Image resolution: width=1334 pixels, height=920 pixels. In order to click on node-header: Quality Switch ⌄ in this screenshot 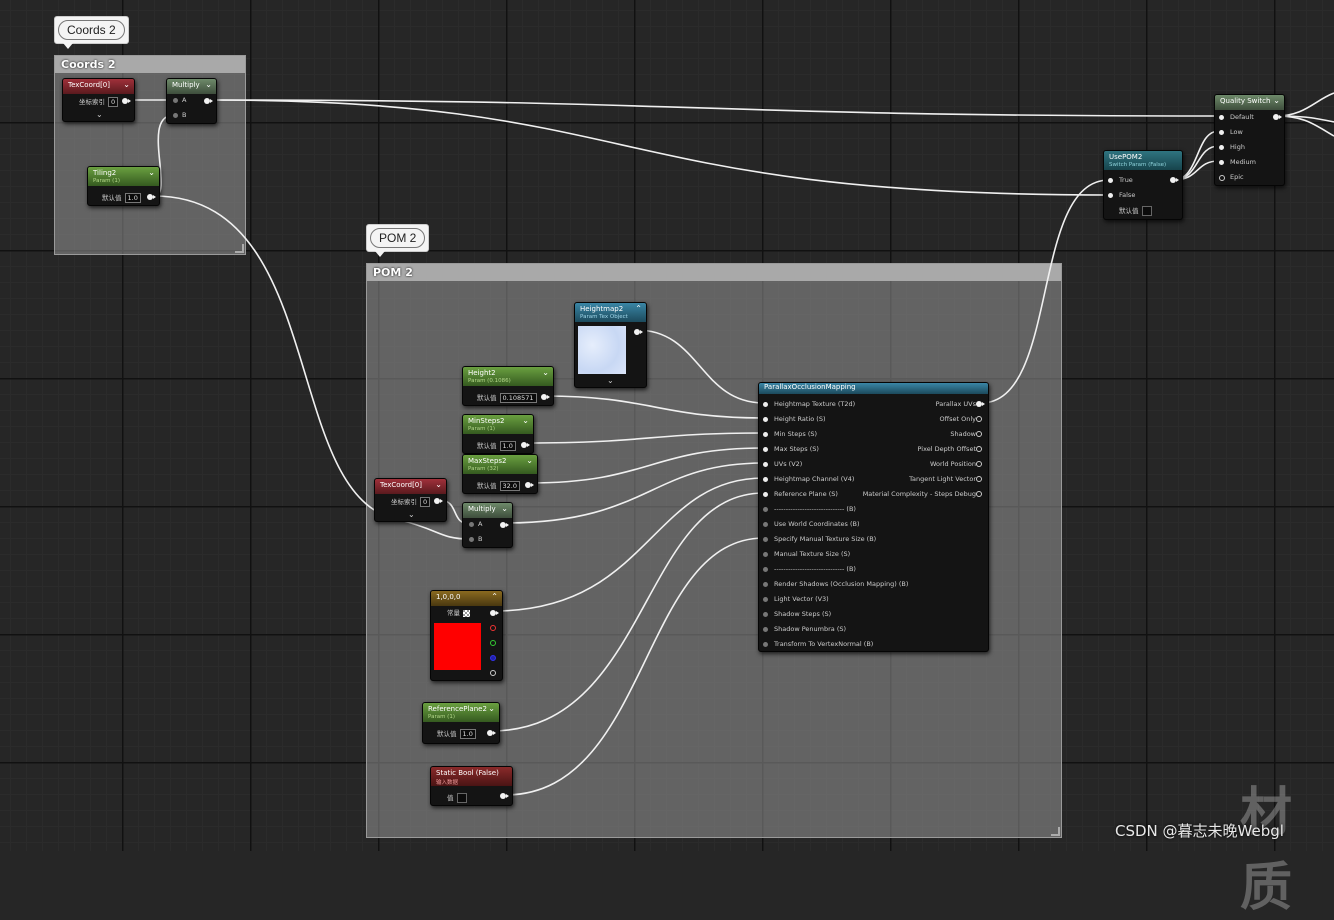, I will do `click(1249, 102)`.